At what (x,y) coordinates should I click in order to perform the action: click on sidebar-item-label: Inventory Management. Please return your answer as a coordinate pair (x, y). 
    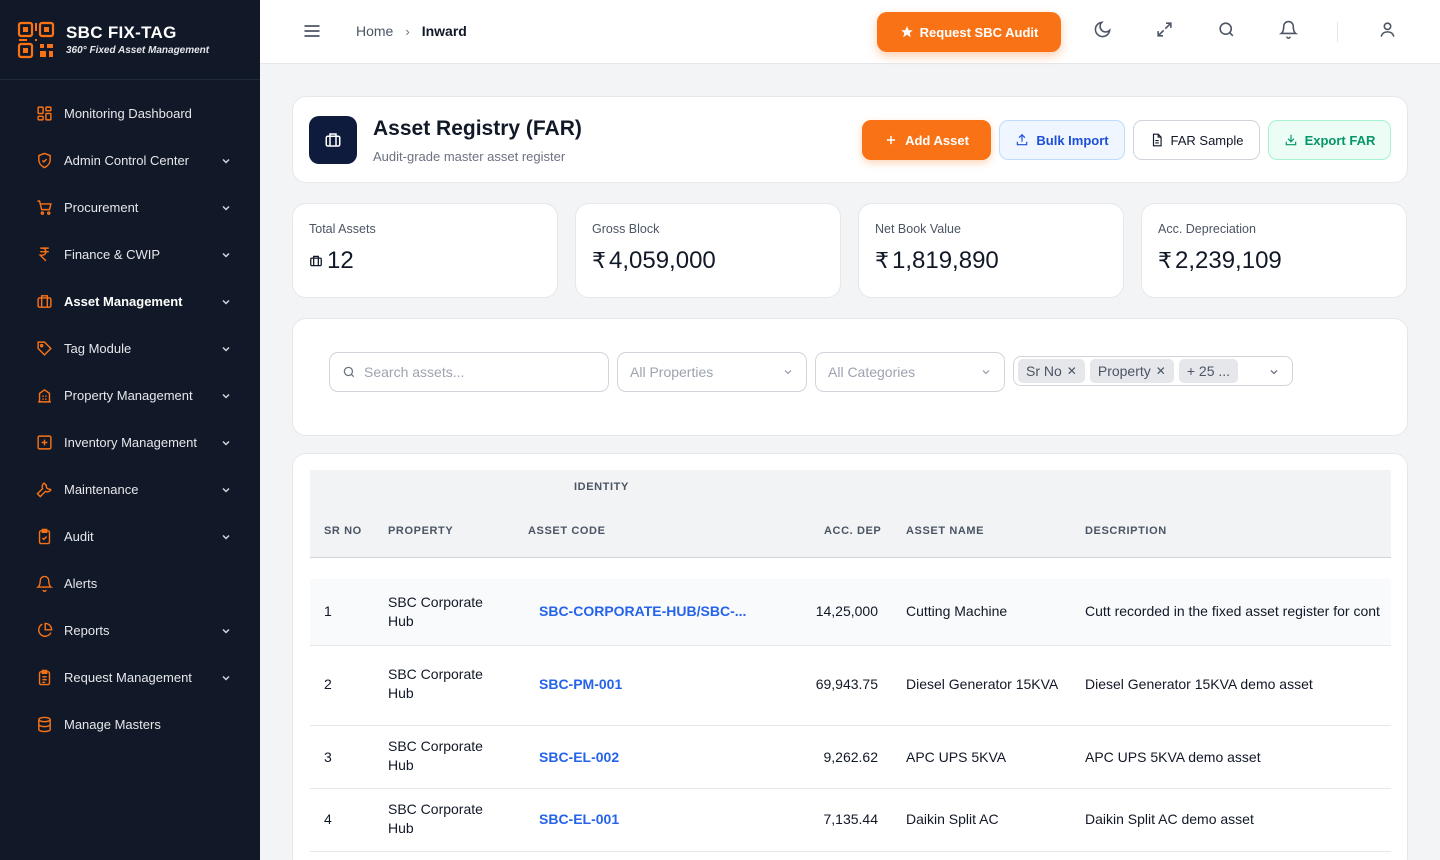
    Looking at the image, I should click on (130, 442).